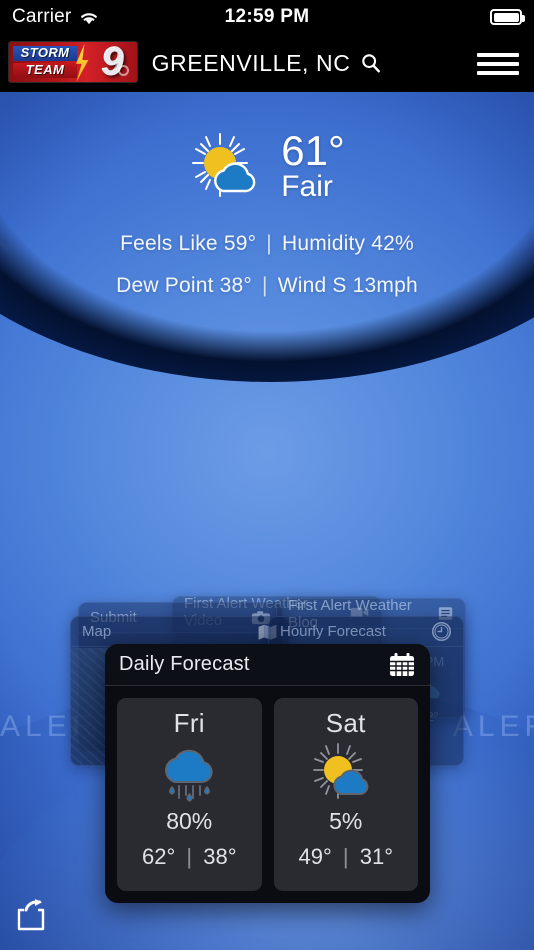 This screenshot has width=534, height=950. I want to click on dew-point-value: Dew Point 38°, so click(184, 285).